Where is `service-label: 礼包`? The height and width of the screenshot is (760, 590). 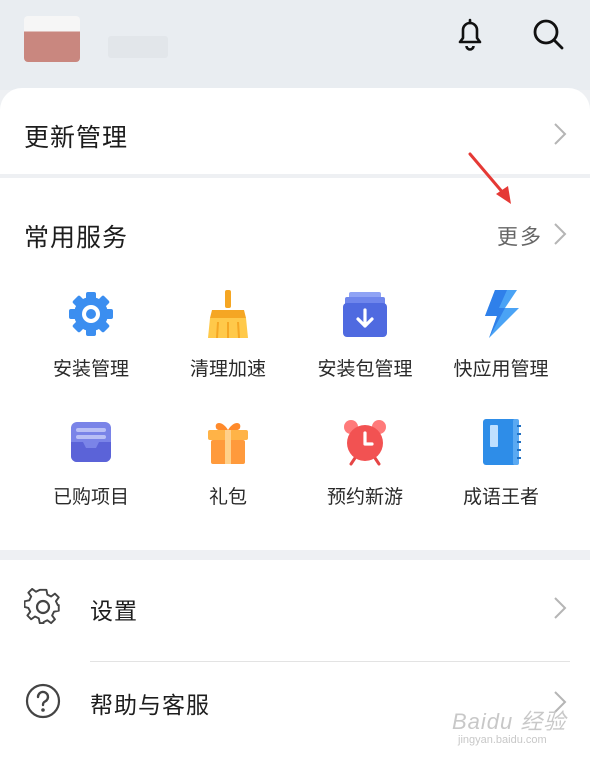
service-label: 礼包 is located at coordinates (227, 497).